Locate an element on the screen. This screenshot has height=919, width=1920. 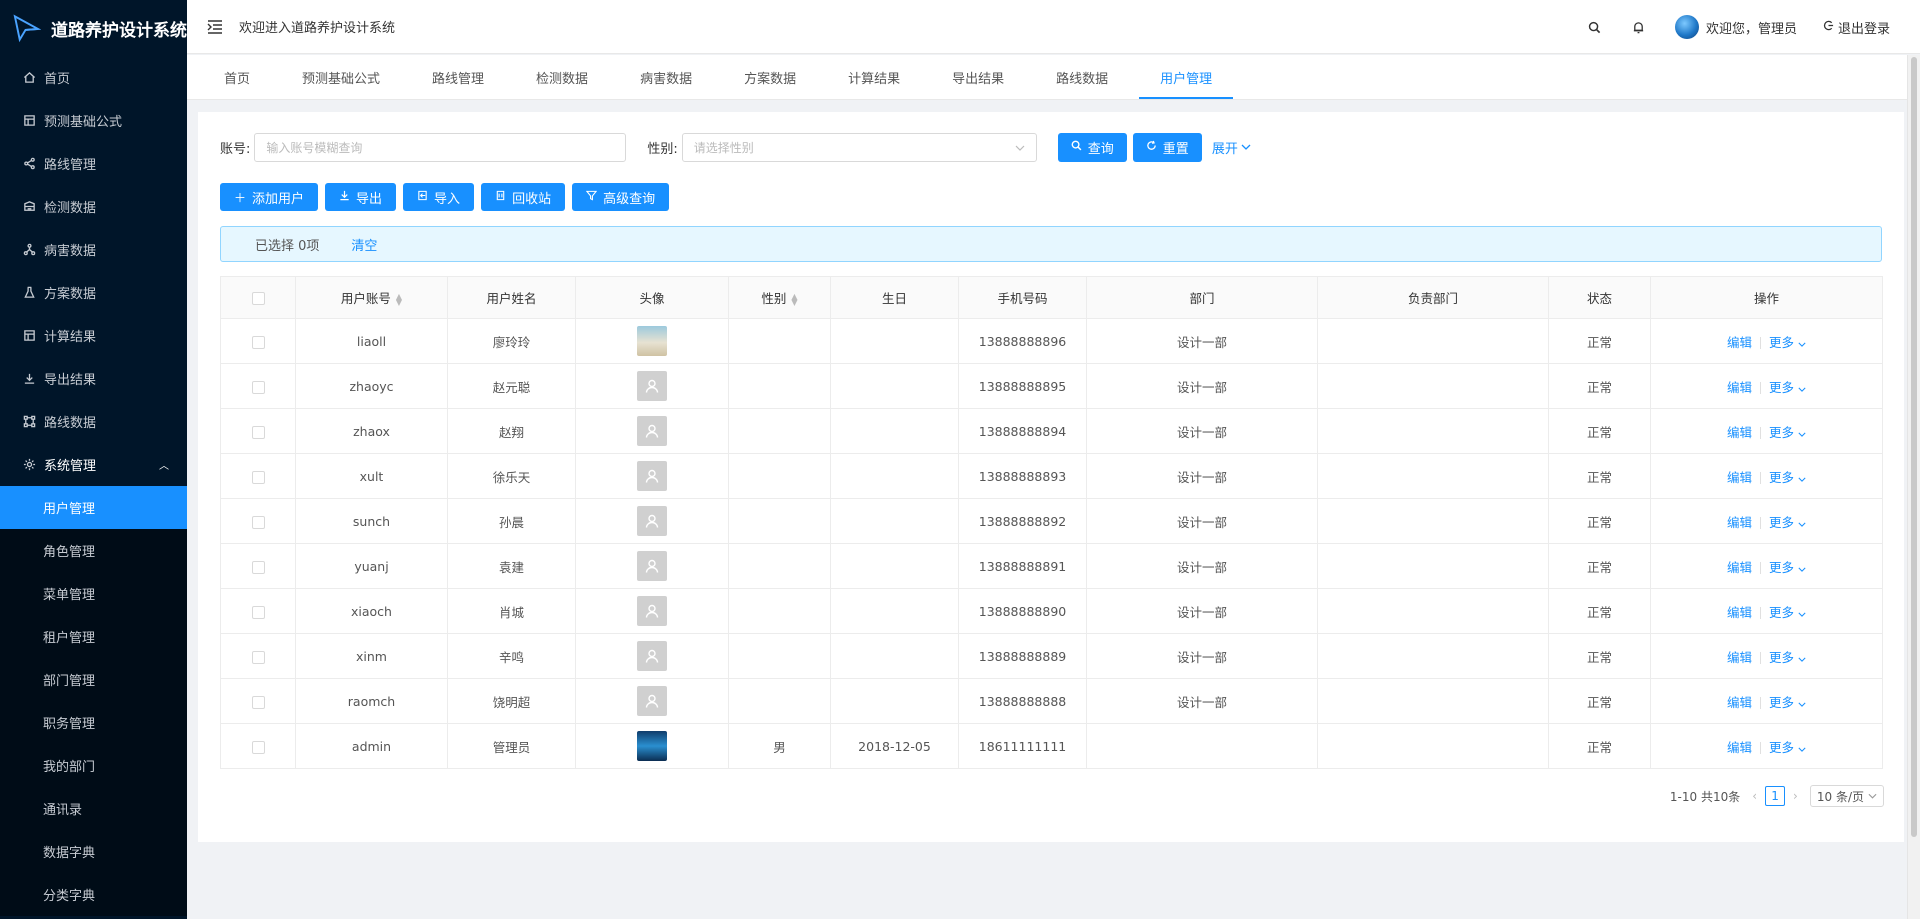
tab: 计算结果 is located at coordinates (874, 77).